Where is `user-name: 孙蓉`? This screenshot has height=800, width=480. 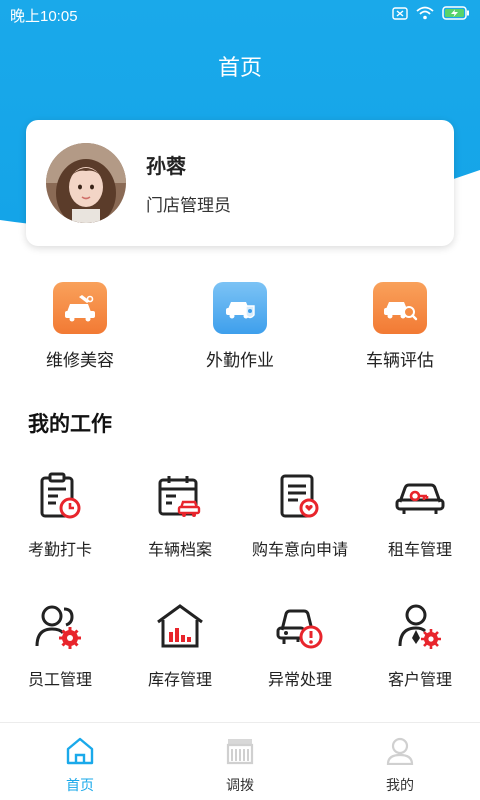 user-name: 孙蓉 is located at coordinates (166, 166).